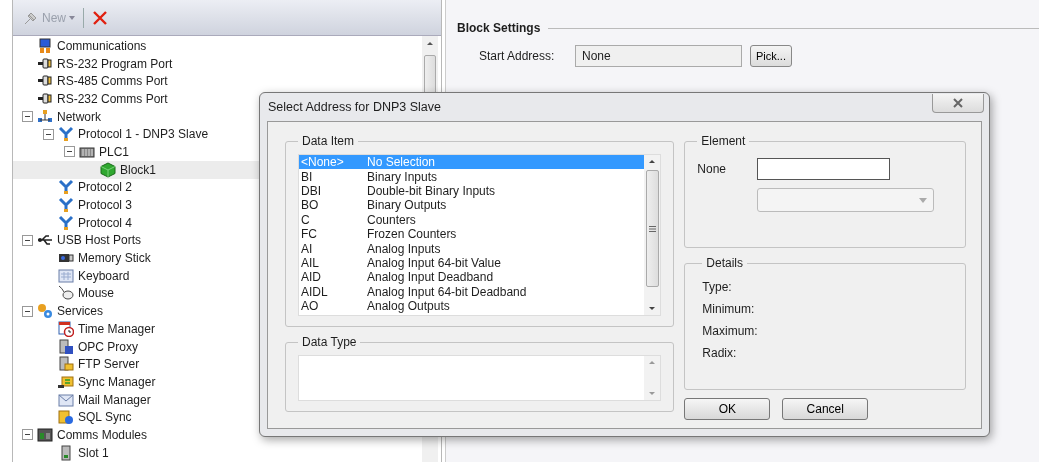 This screenshot has width=1039, height=462. What do you see at coordinates (723, 141) in the screenshot?
I see `group-title: Element` at bounding box center [723, 141].